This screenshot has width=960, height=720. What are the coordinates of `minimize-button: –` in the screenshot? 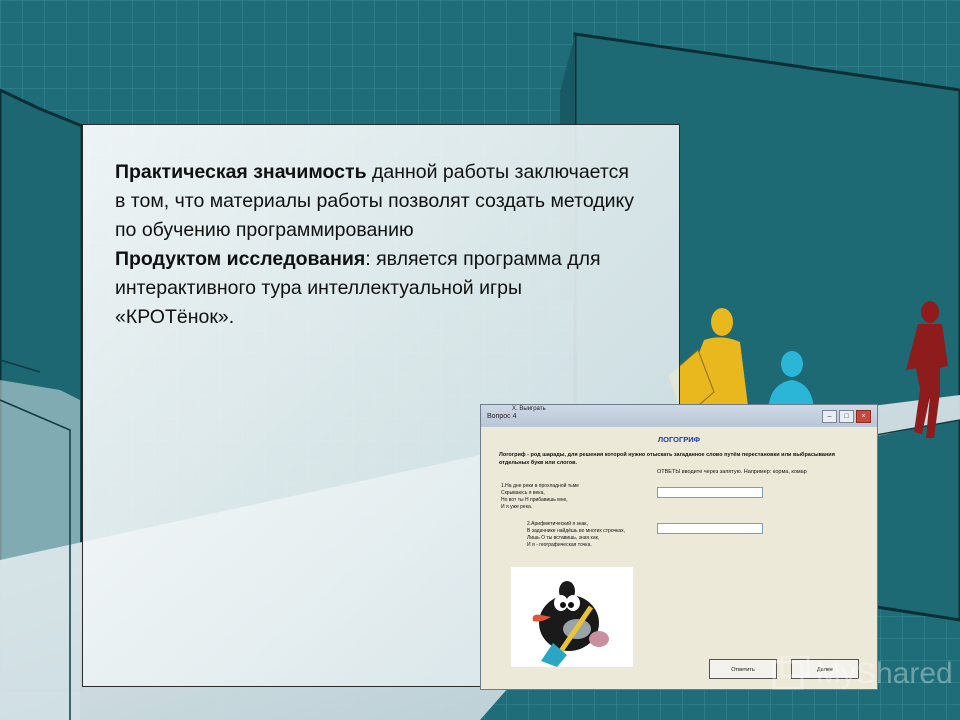 It's located at (829, 416).